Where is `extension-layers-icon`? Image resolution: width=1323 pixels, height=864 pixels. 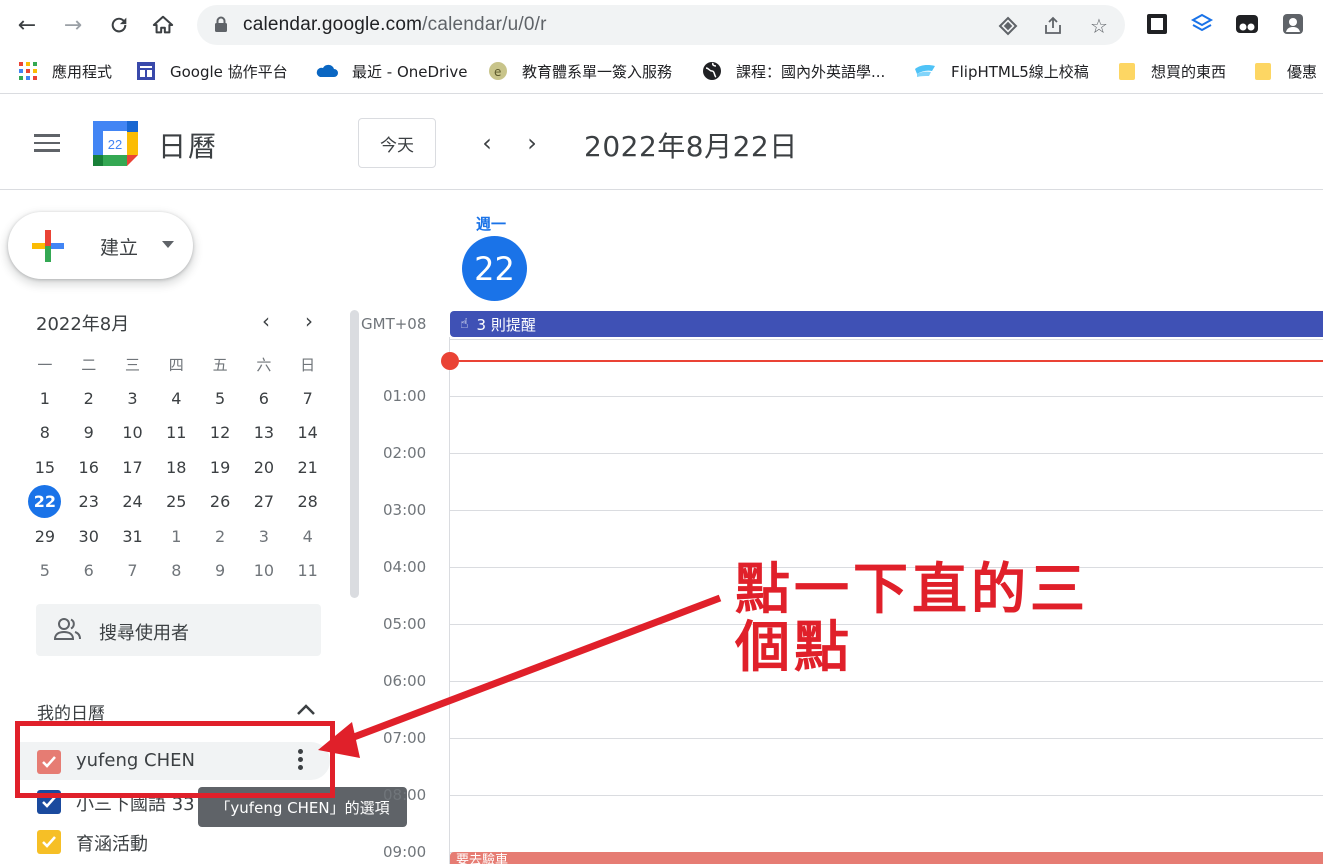
extension-layers-icon is located at coordinates (1202, 24).